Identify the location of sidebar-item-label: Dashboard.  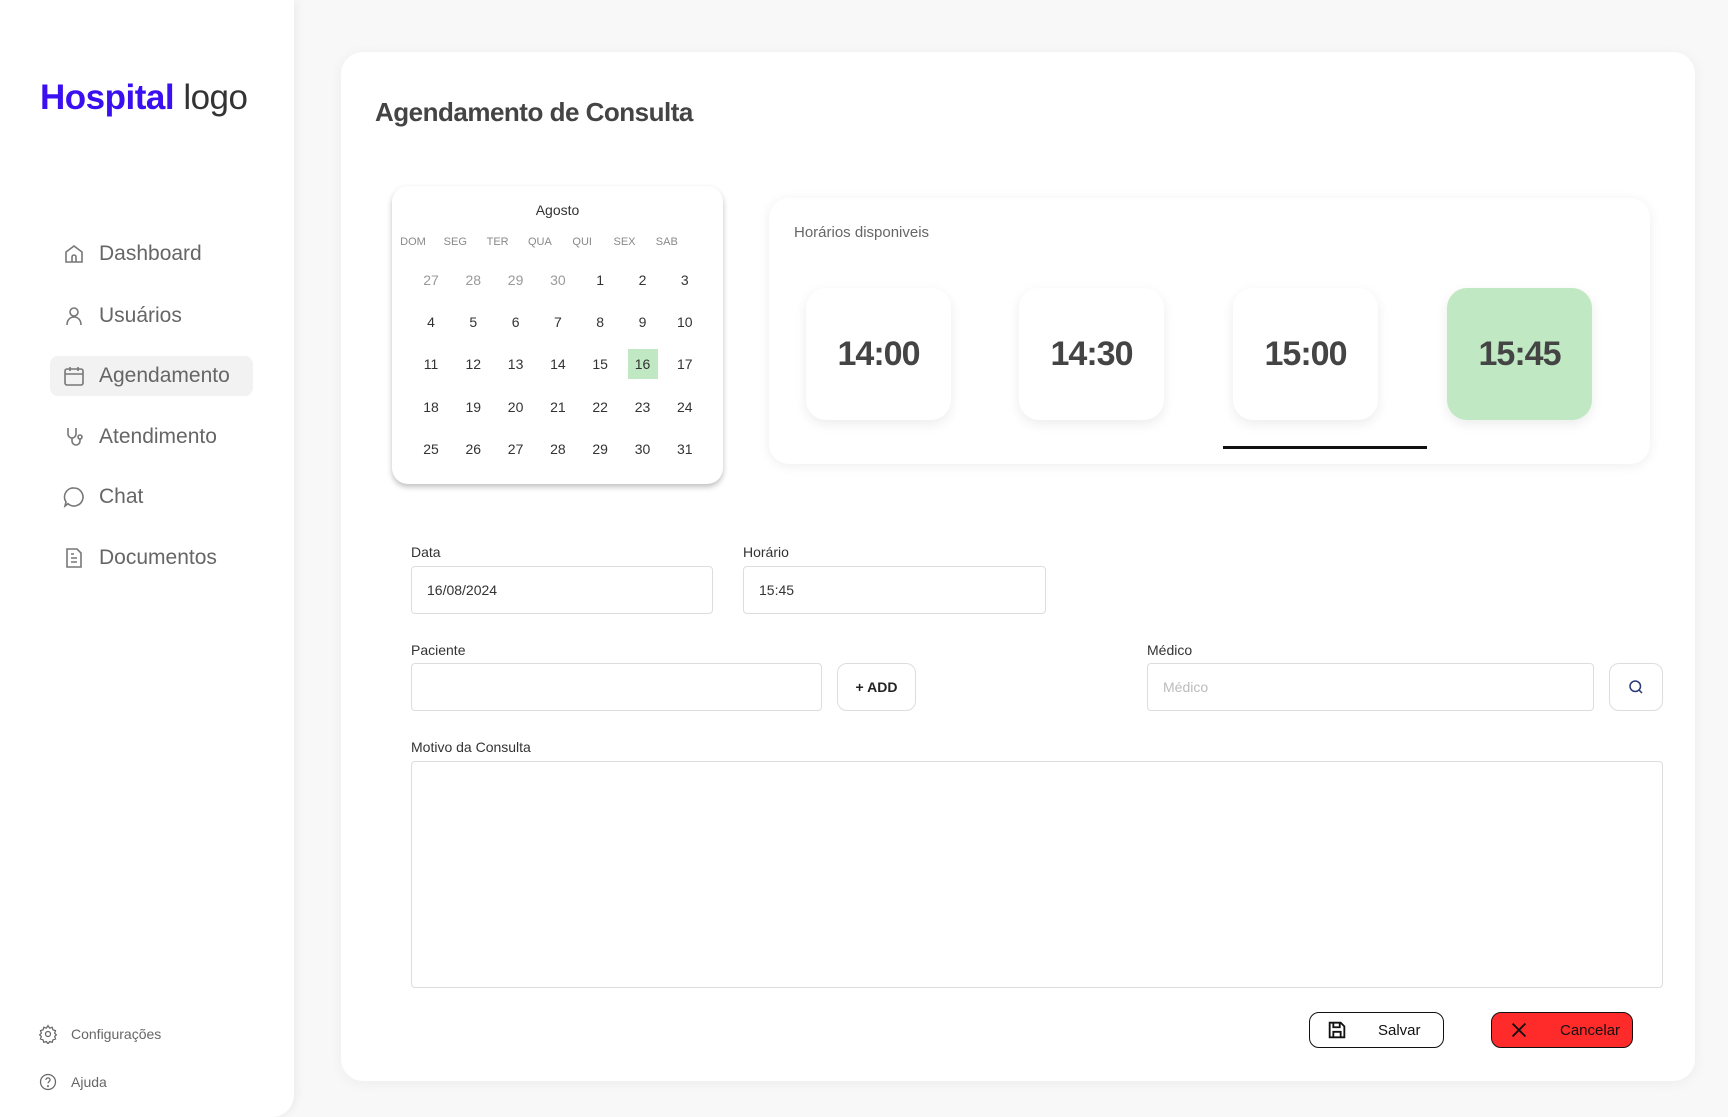
(150, 253).